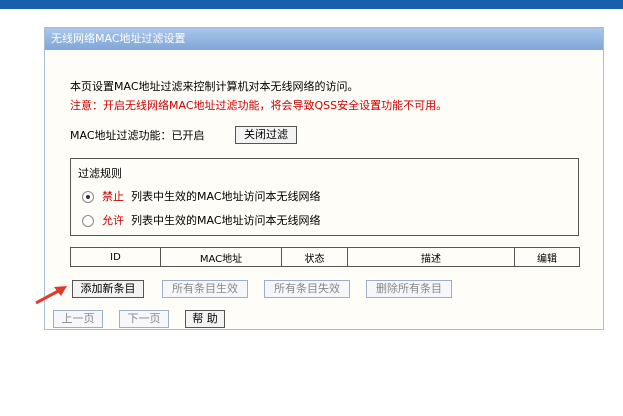  I want to click on filter-status-label: MAC地址过滤功能：已开启, so click(137, 135).